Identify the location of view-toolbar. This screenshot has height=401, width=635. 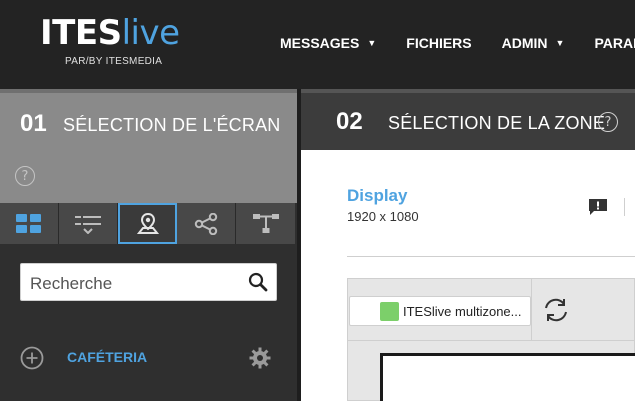
(148, 223).